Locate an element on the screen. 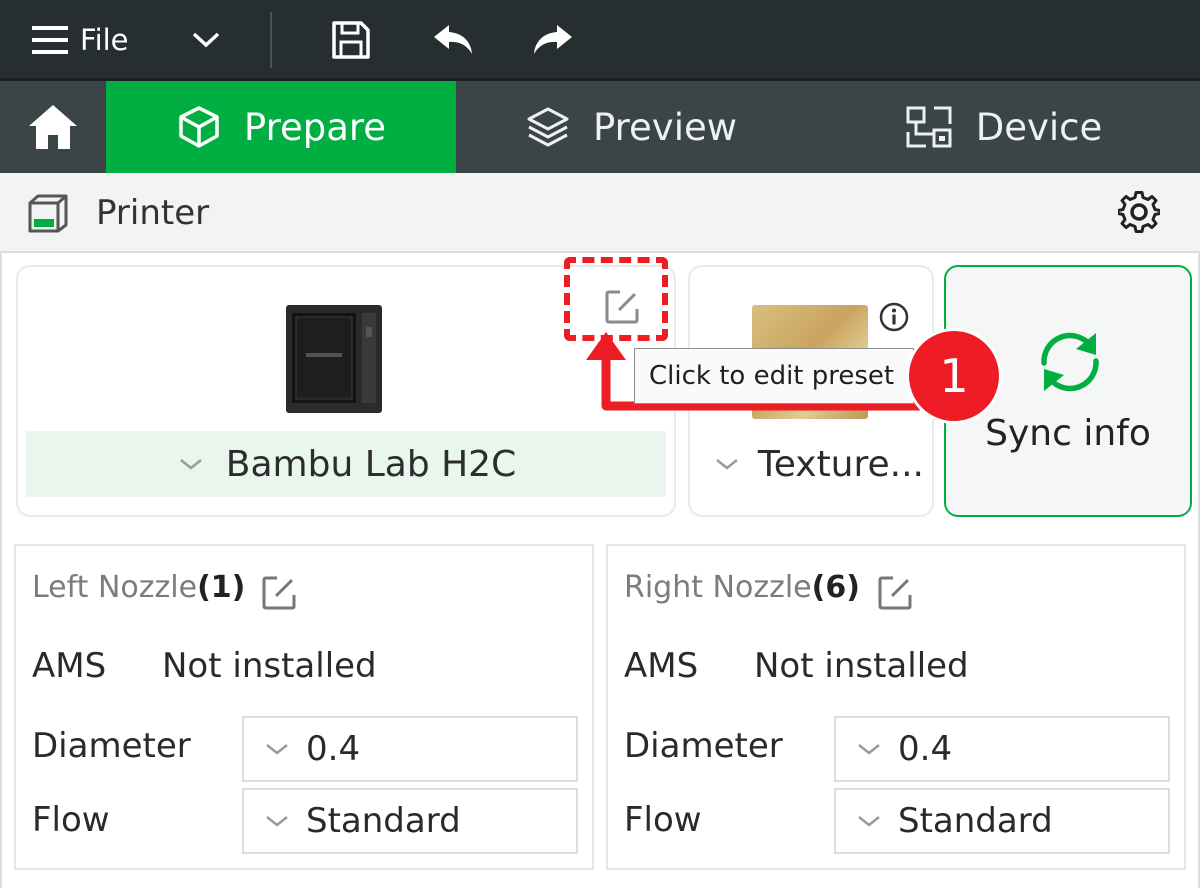 The height and width of the screenshot is (888, 1200). printer-image is located at coordinates (334, 359).